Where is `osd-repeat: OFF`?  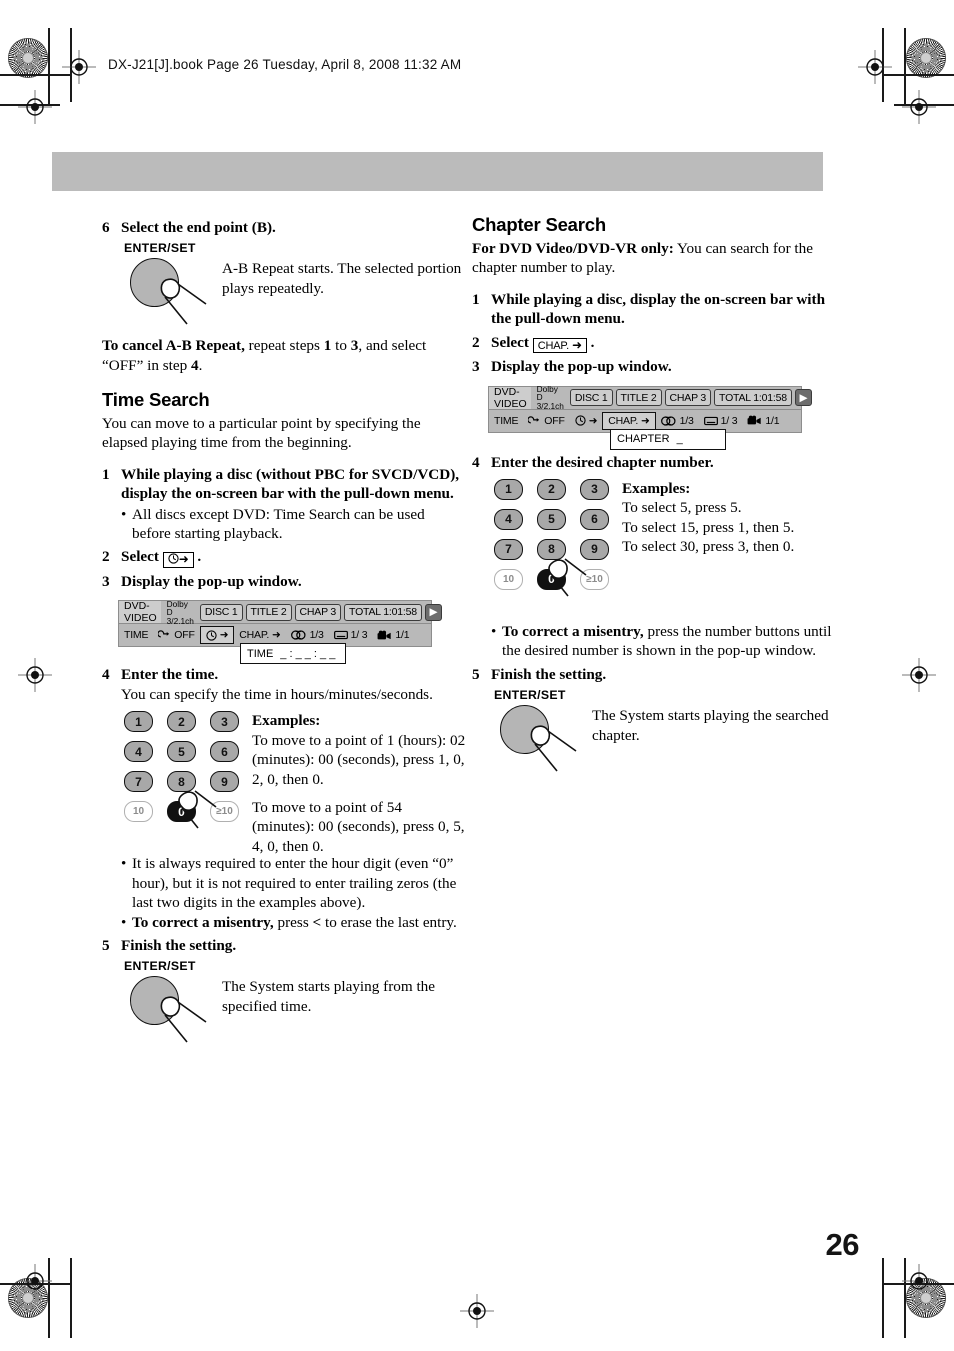
osd-repeat: OFF is located at coordinates (176, 635).